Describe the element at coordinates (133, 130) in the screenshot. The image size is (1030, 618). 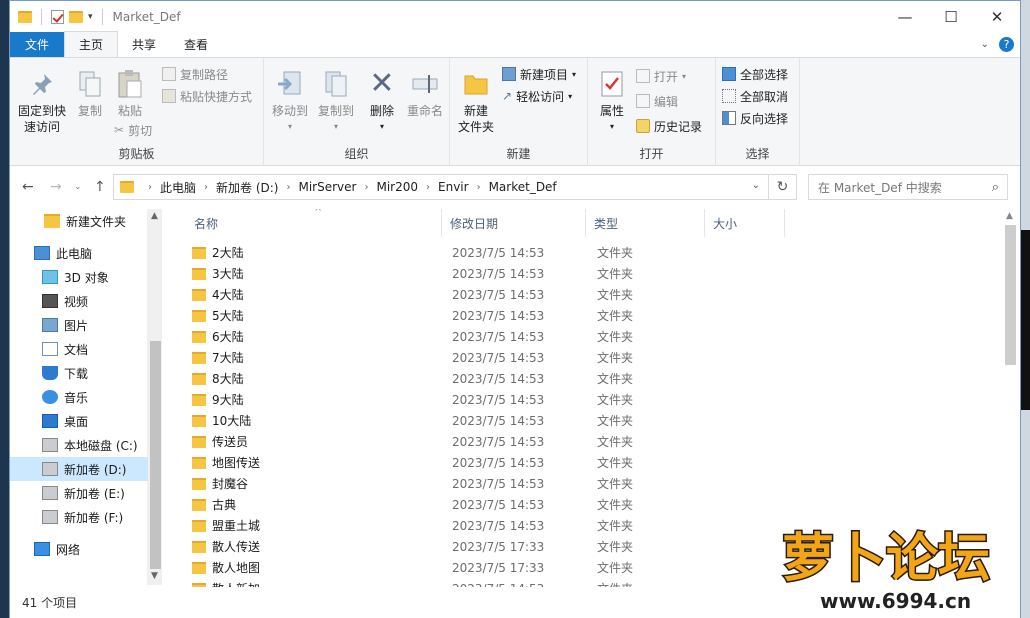
I see `cut-button: ✂ 剪切` at that location.